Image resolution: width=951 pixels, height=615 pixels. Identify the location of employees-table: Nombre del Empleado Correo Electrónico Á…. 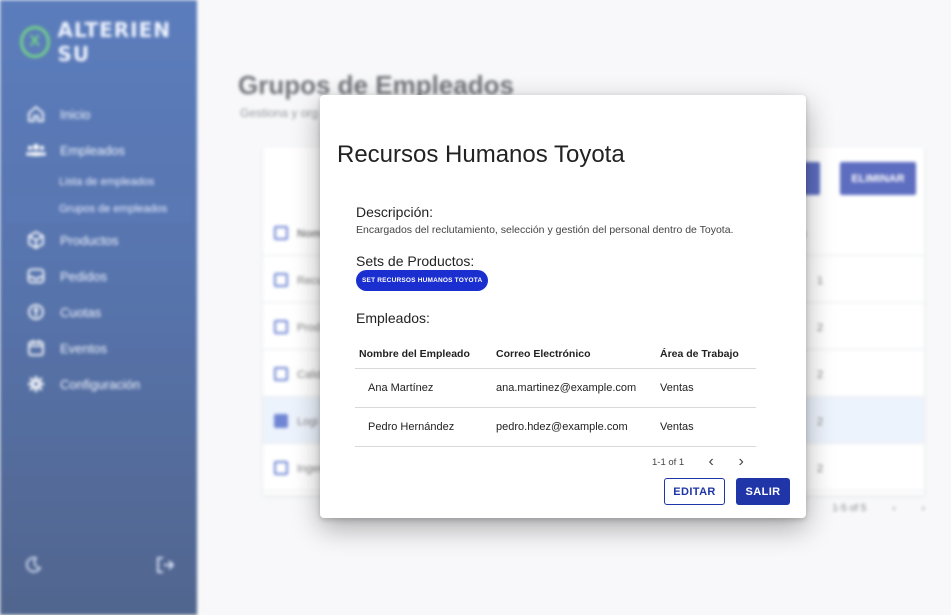
(555, 393).